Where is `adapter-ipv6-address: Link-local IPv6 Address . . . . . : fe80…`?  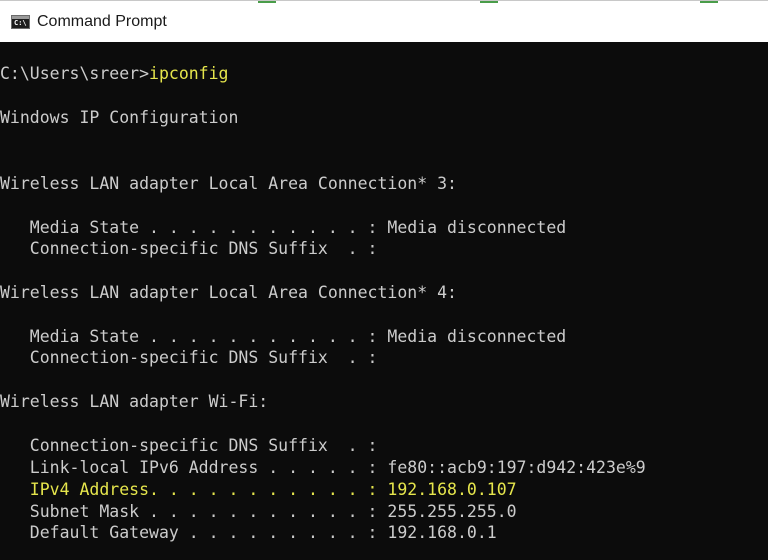 adapter-ipv6-address: Link-local IPv6 Address . . . . . : fe80… is located at coordinates (323, 467).